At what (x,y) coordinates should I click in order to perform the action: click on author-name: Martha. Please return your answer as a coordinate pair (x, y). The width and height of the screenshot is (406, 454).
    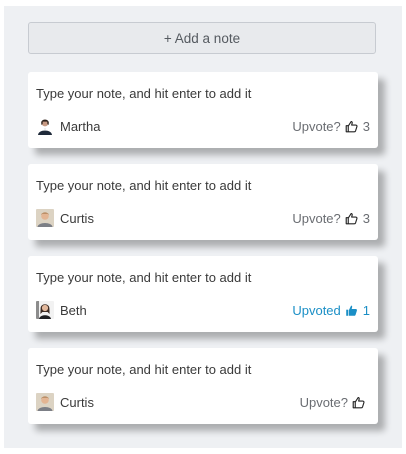
    Looking at the image, I should click on (80, 126).